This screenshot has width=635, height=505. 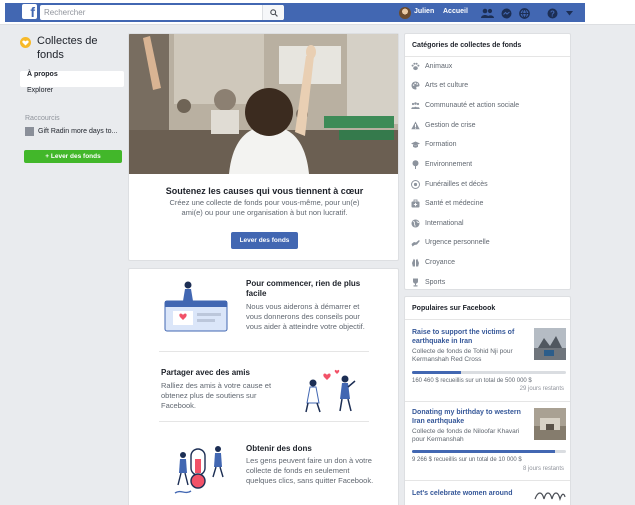 I want to click on raise-money-sidebar-button: + Lever des fonds, so click(x=73, y=156).